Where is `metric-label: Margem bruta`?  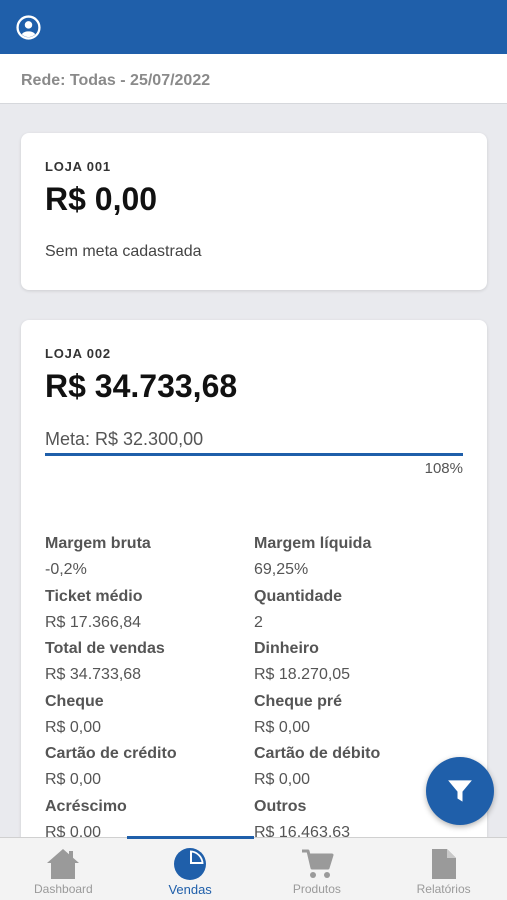
metric-label: Margem bruta is located at coordinates (98, 543).